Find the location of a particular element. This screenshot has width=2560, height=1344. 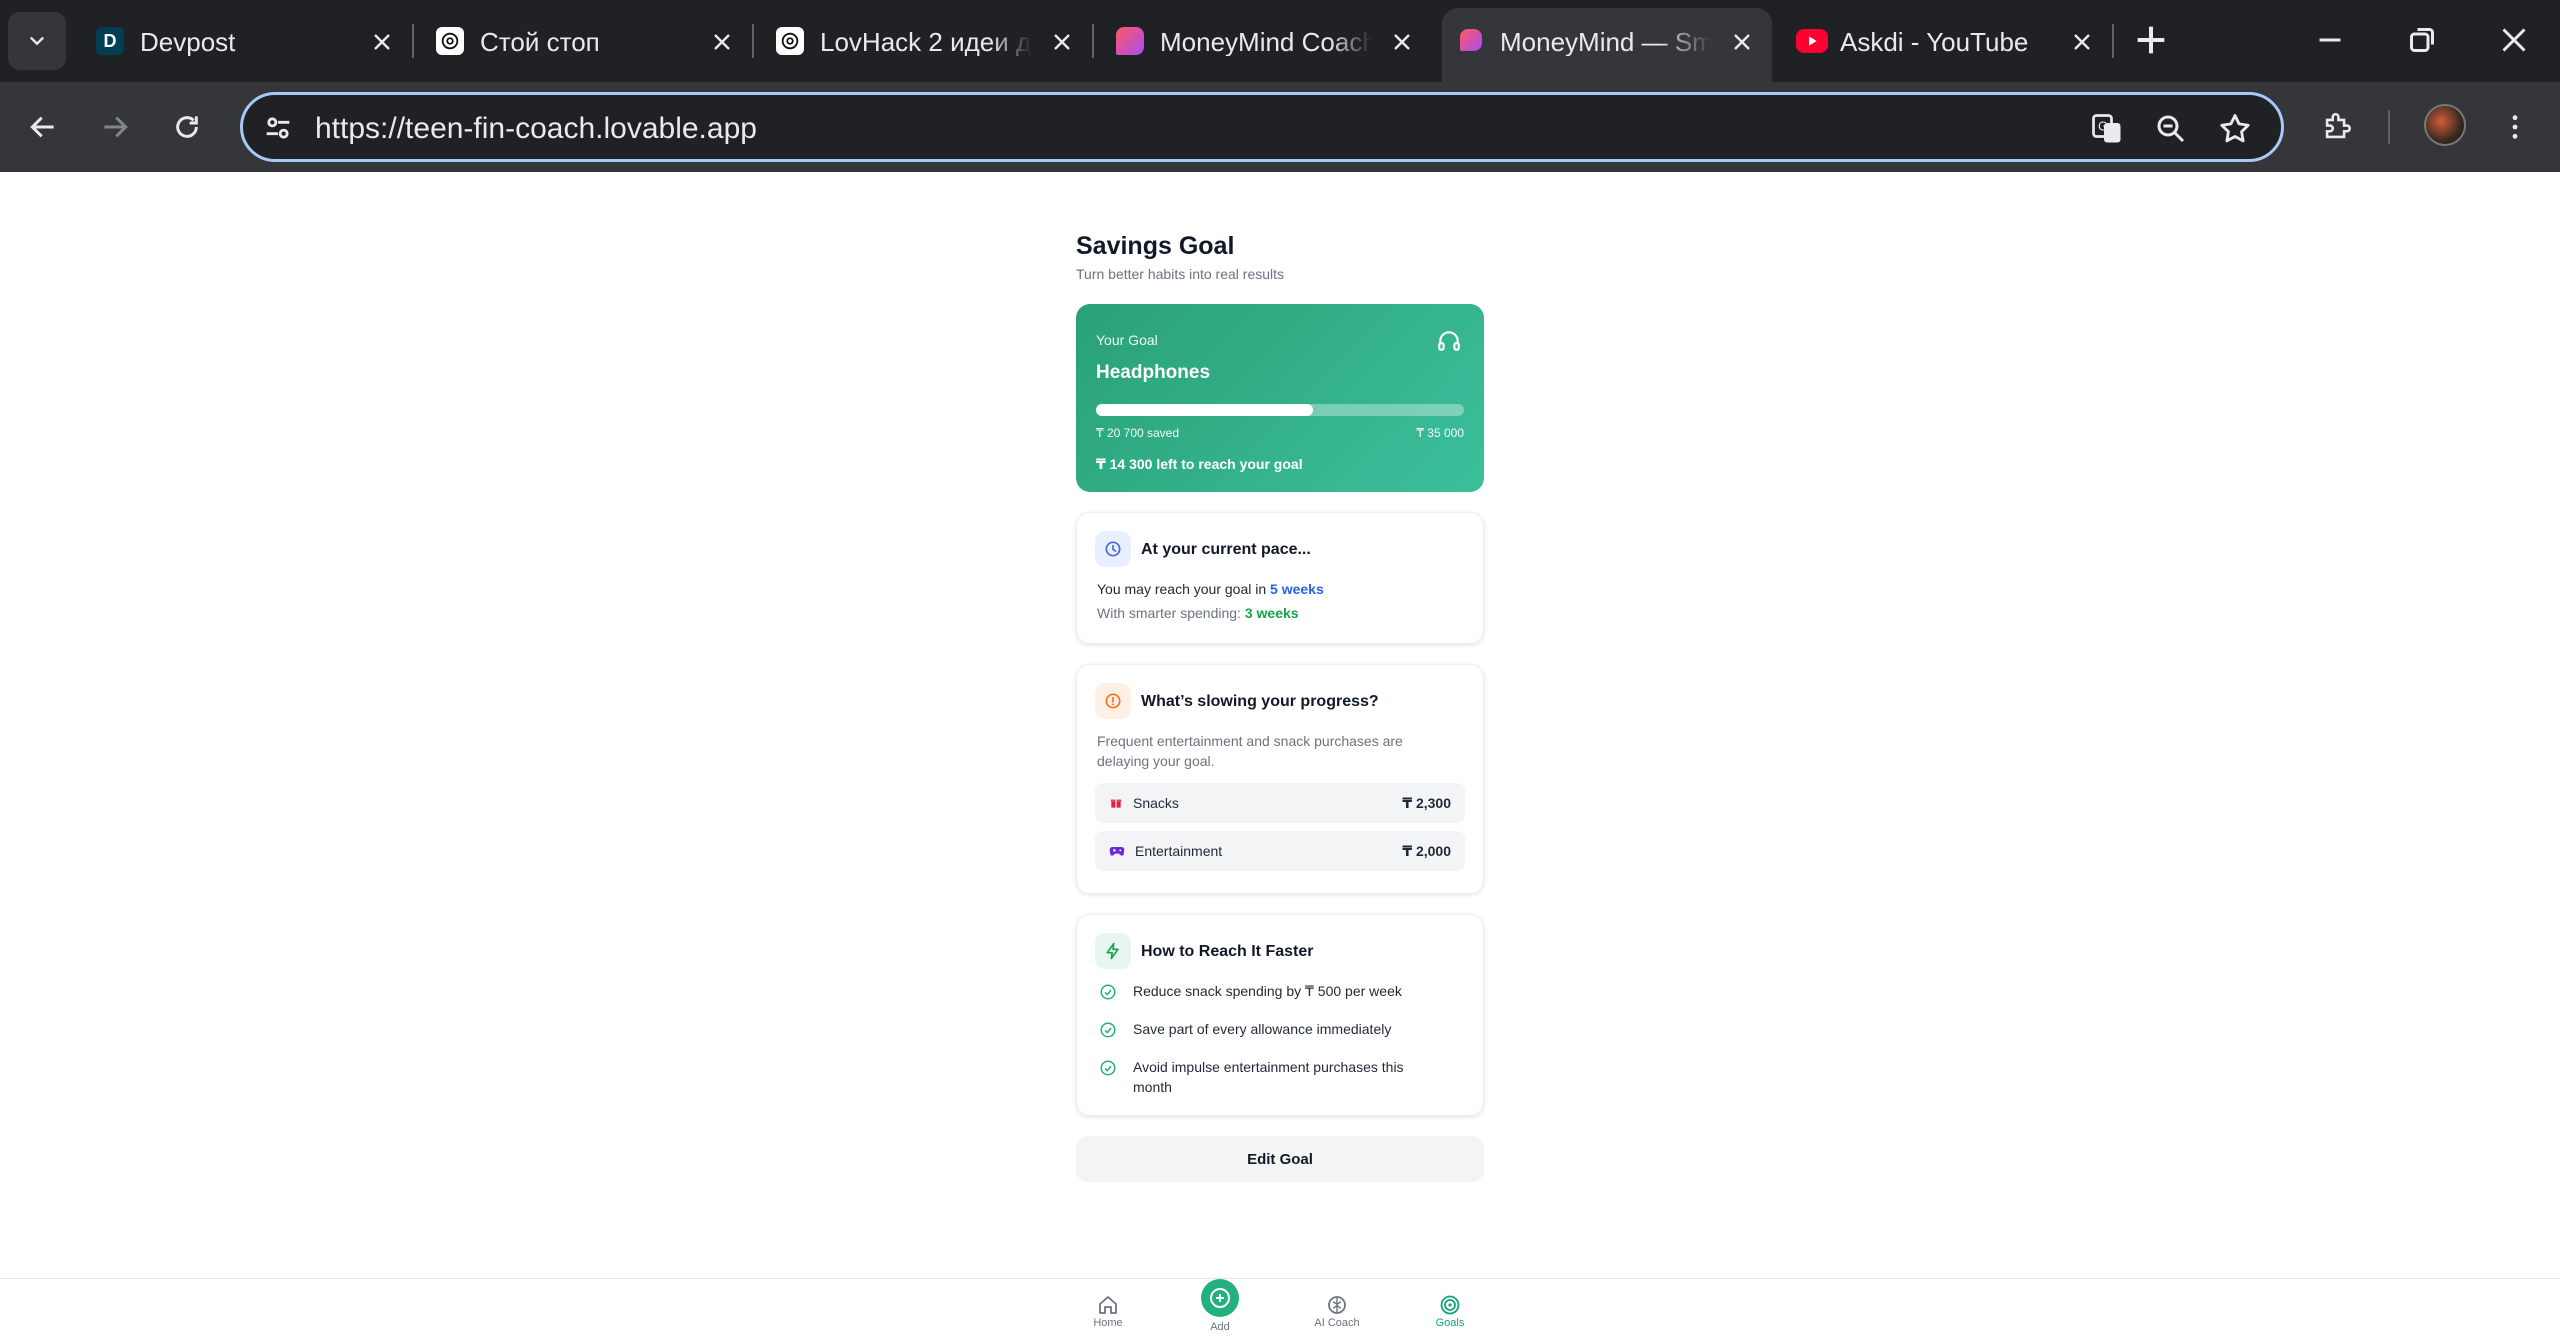

goal-label: Your Goal is located at coordinates (1127, 340).